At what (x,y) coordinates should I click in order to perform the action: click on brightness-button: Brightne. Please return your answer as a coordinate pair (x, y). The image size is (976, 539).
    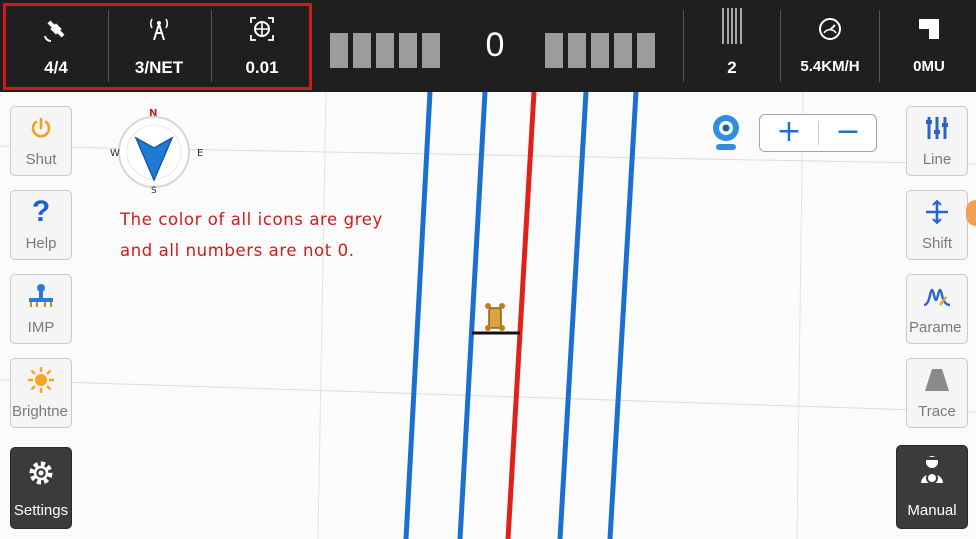
    Looking at the image, I should click on (41, 393).